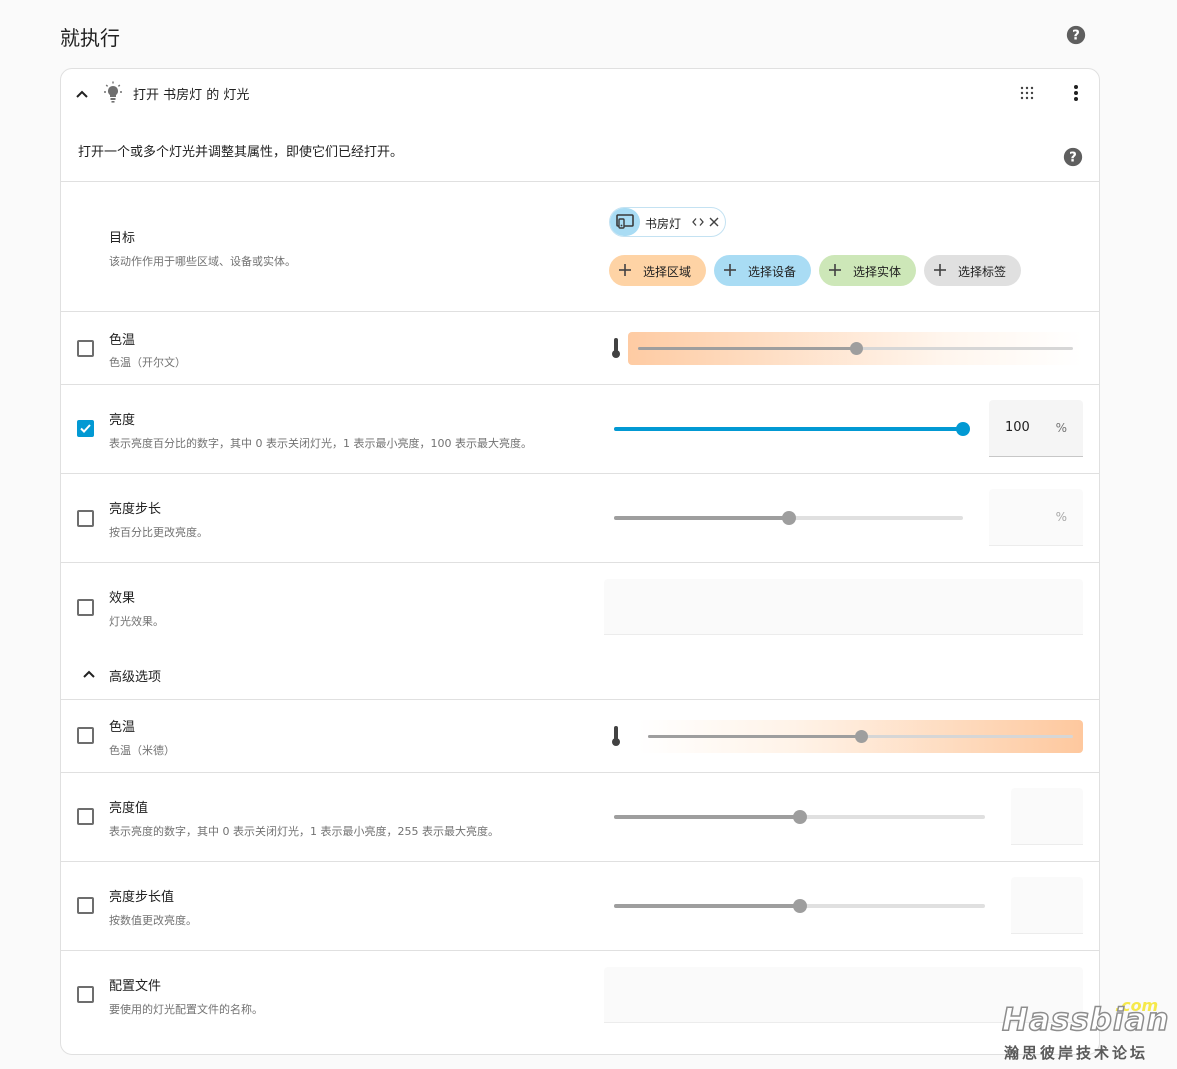  What do you see at coordinates (1085, 1029) in the screenshot?
I see `hassbian-watermark-logo: .com Hassbian 瀚思彼岸技术论坛` at bounding box center [1085, 1029].